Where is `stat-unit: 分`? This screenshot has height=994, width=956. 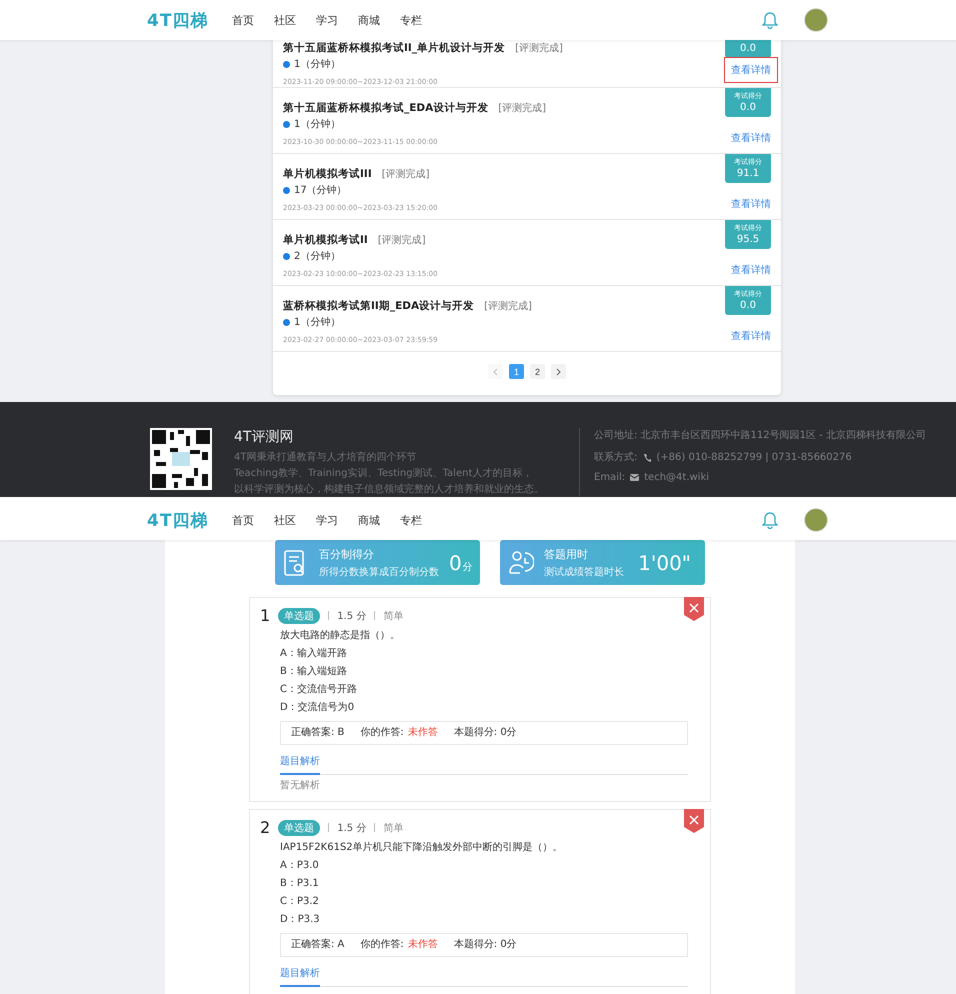
stat-unit: 分 is located at coordinates (467, 567).